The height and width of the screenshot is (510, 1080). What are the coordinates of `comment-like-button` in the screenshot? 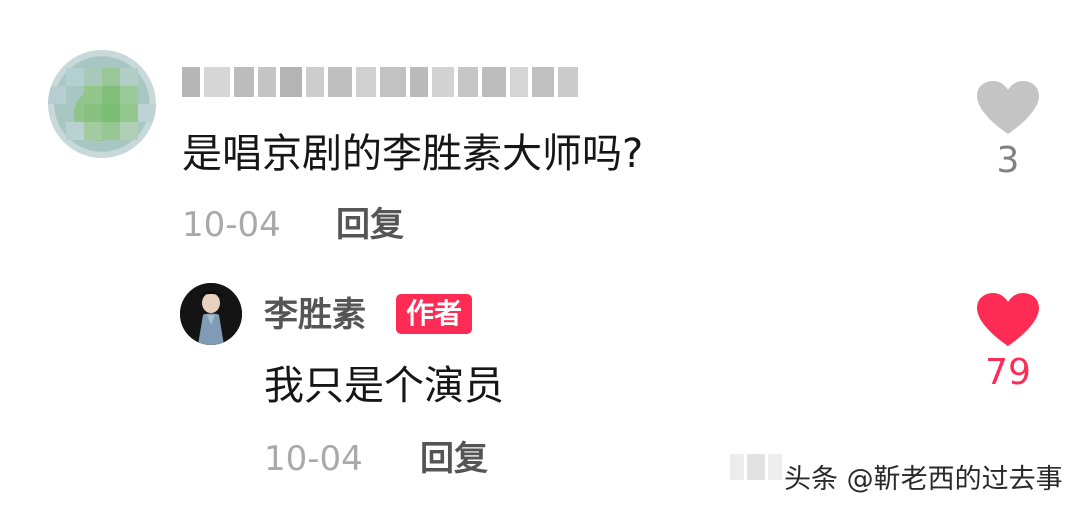 It's located at (1008, 108).